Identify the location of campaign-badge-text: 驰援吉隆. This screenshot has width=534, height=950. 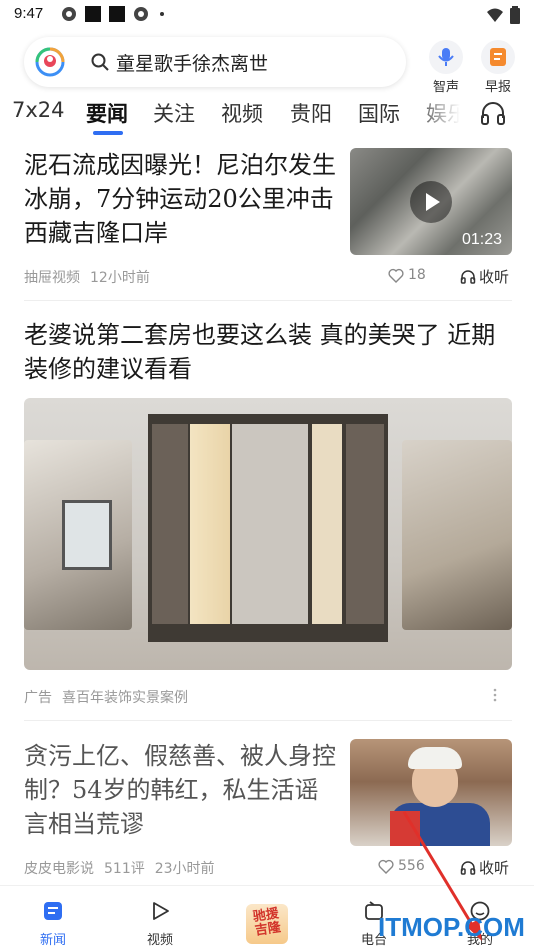
(267, 922).